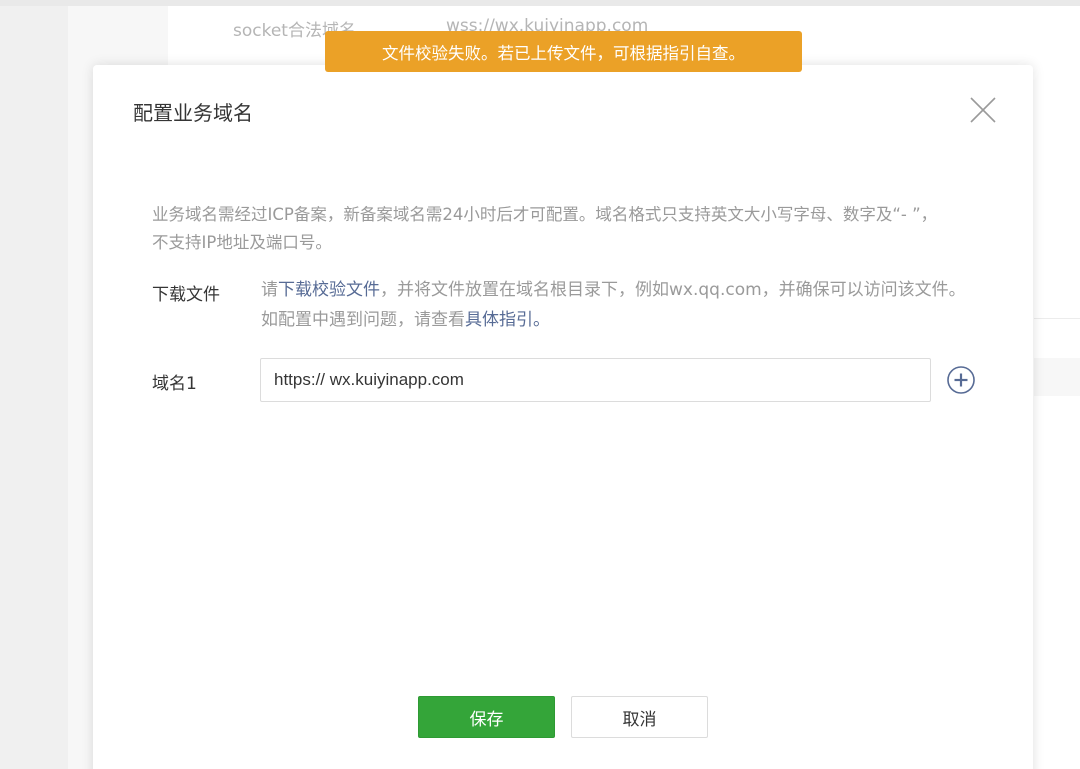 This screenshot has width=1080, height=769. What do you see at coordinates (507, 320) in the screenshot?
I see `guide-link: 具体指引。` at bounding box center [507, 320].